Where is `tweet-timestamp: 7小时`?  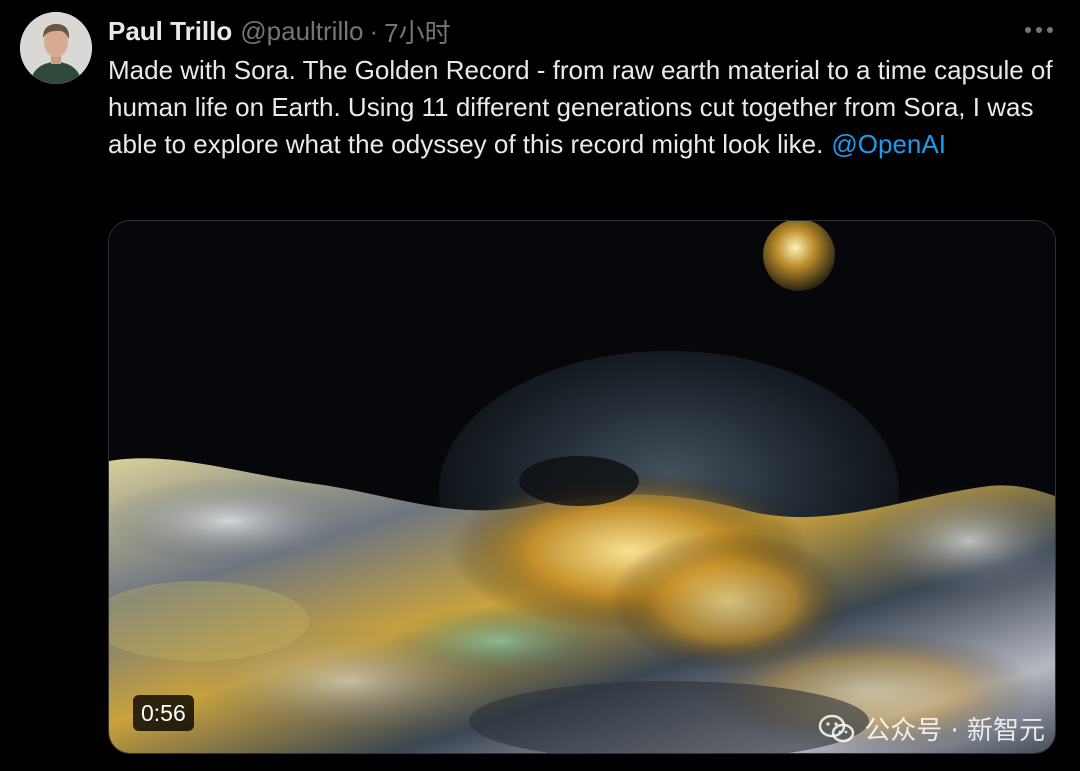 tweet-timestamp: 7小时 is located at coordinates (417, 31).